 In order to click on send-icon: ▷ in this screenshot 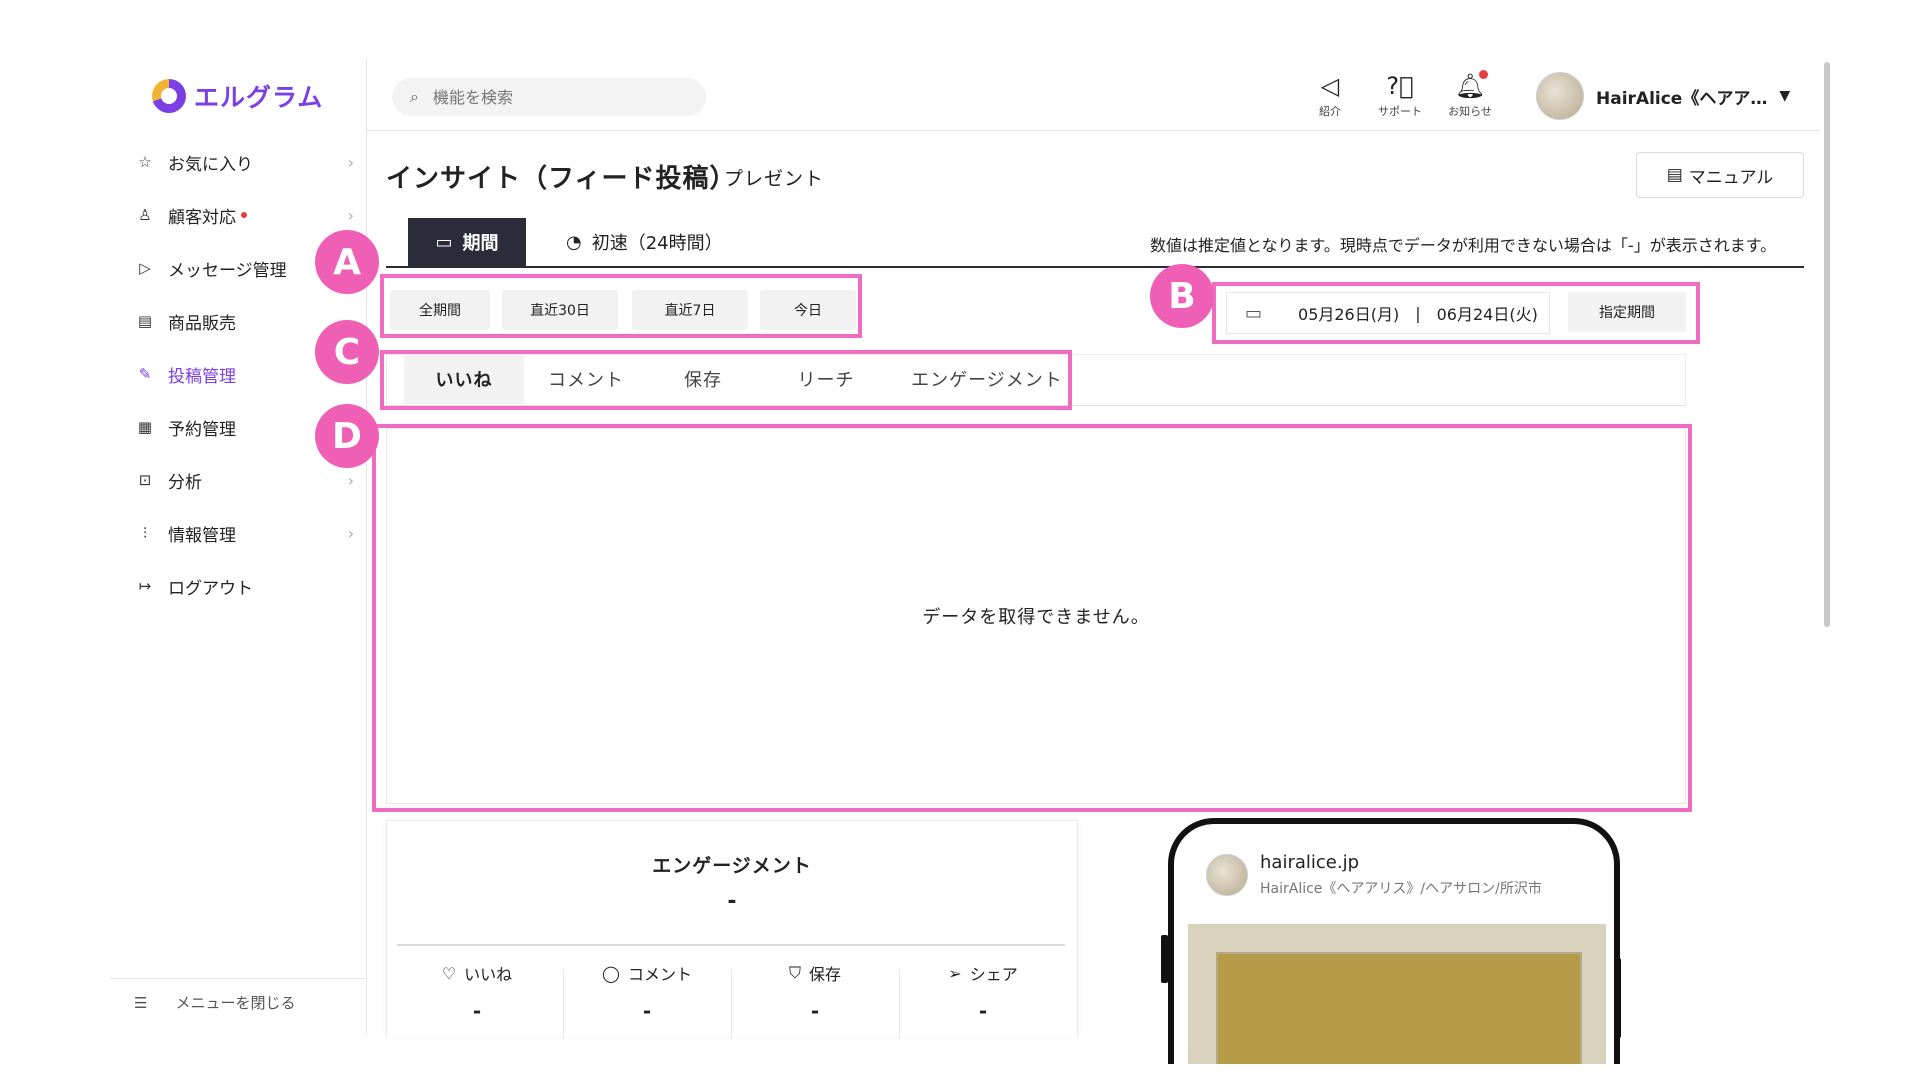, I will do `click(145, 268)`.